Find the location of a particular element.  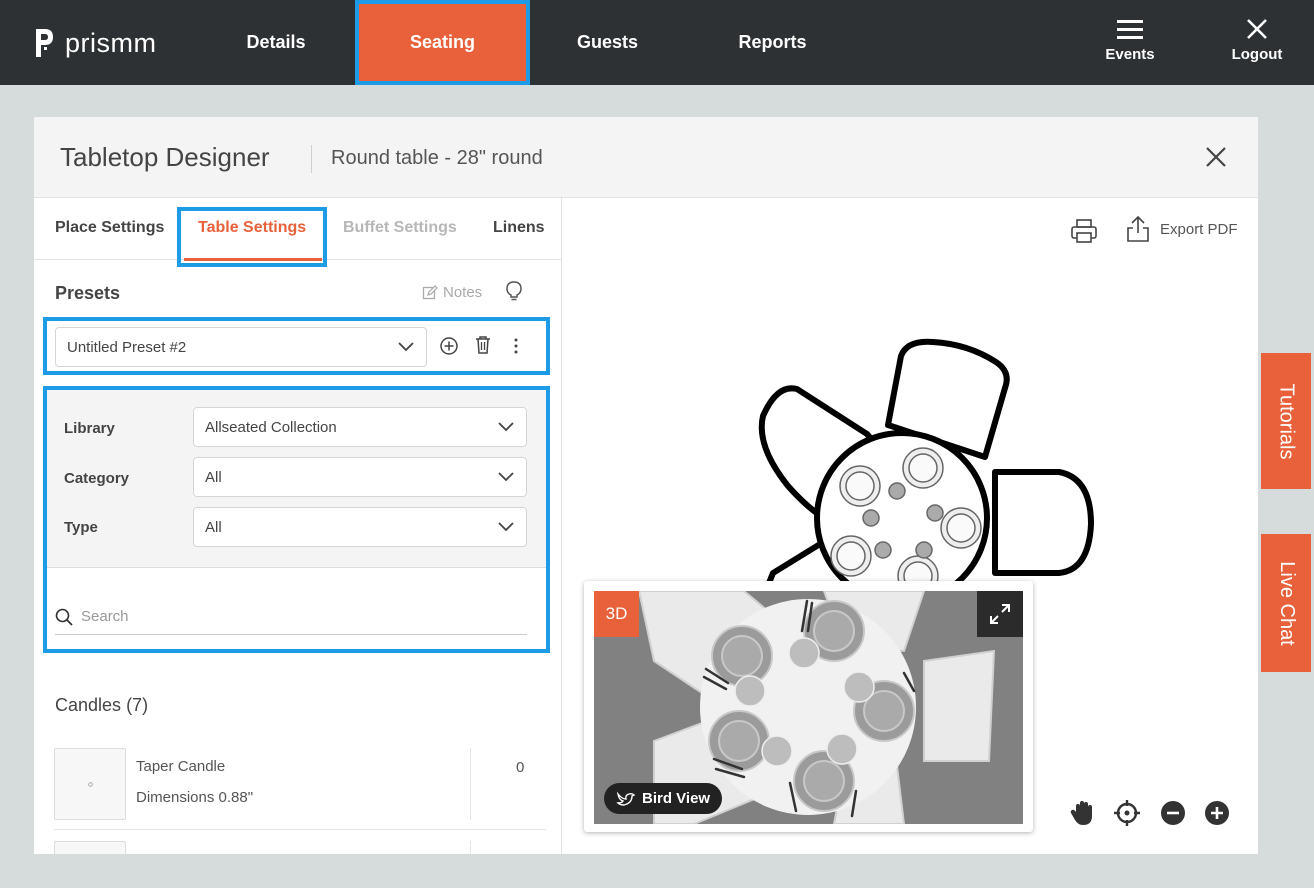

edit-icon is located at coordinates (430, 291).